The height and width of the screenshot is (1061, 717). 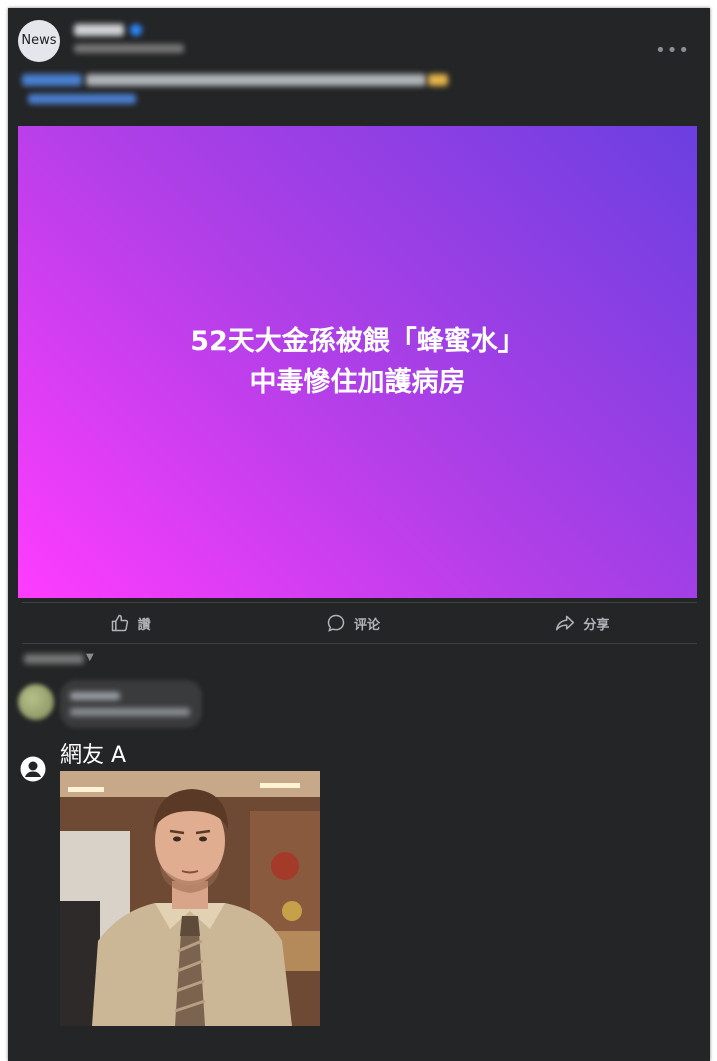 I want to click on commenter-avatar-blurred, so click(x=36, y=702).